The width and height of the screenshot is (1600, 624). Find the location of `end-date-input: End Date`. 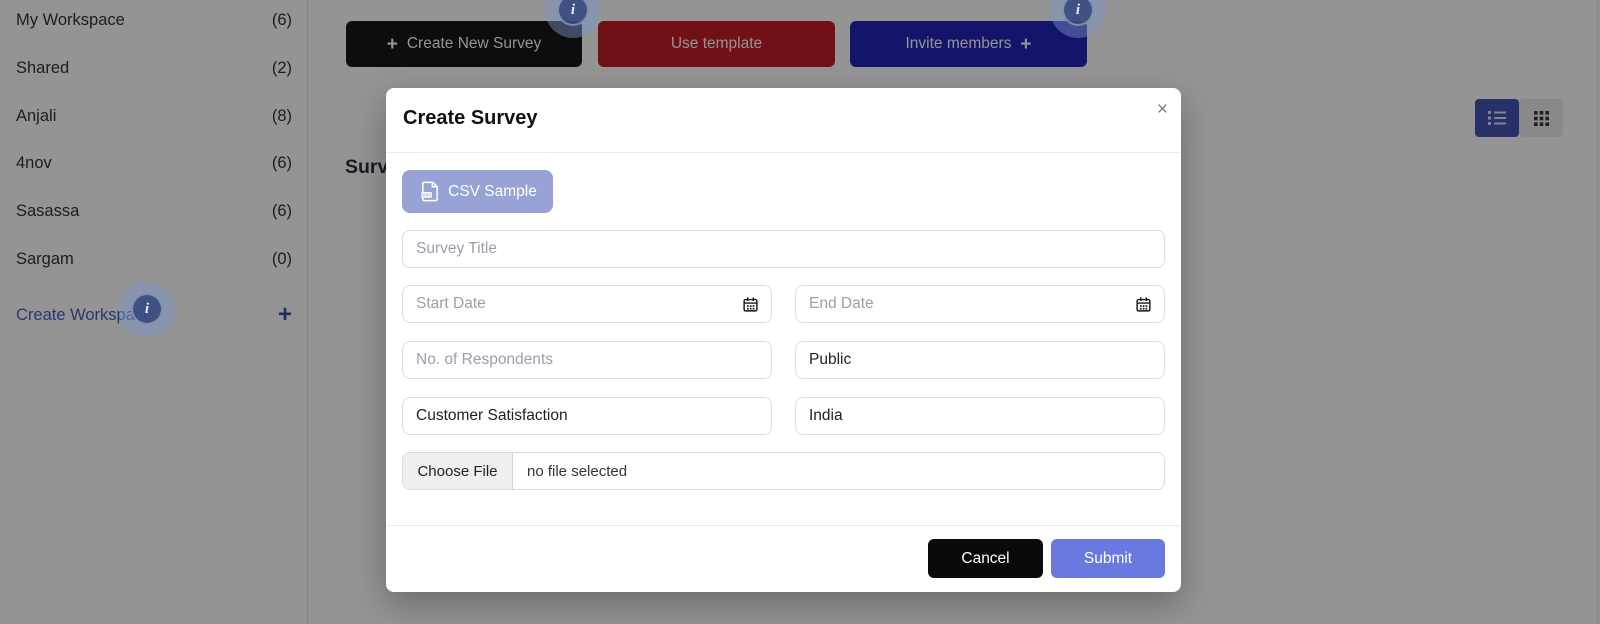

end-date-input: End Date is located at coordinates (980, 304).